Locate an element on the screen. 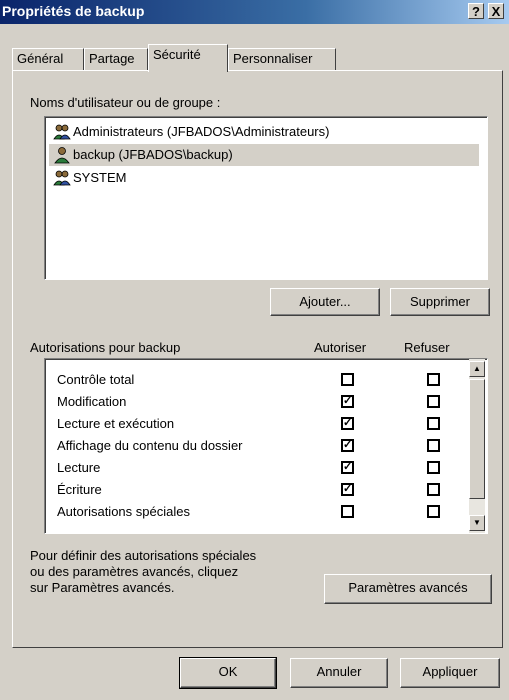 This screenshot has width=509, height=700. tab-personnaliser: Personnaliser is located at coordinates (282, 59).